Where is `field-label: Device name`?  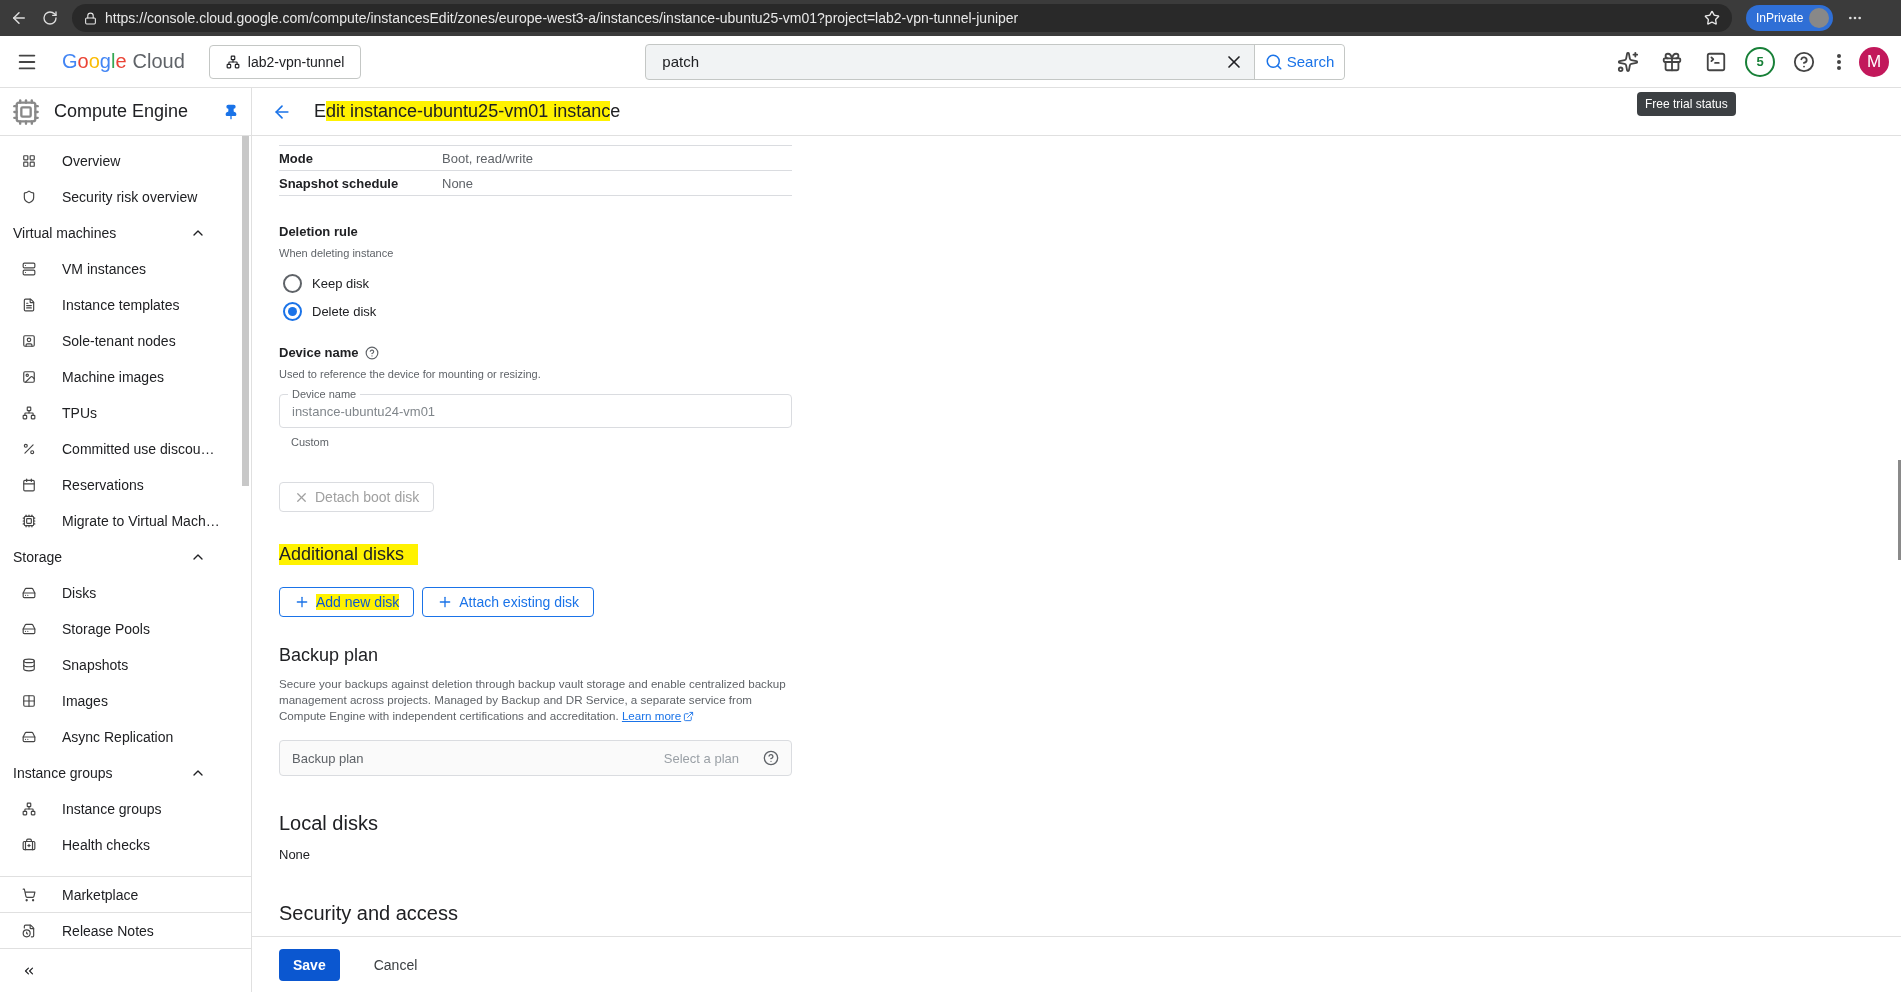 field-label: Device name is located at coordinates (324, 394).